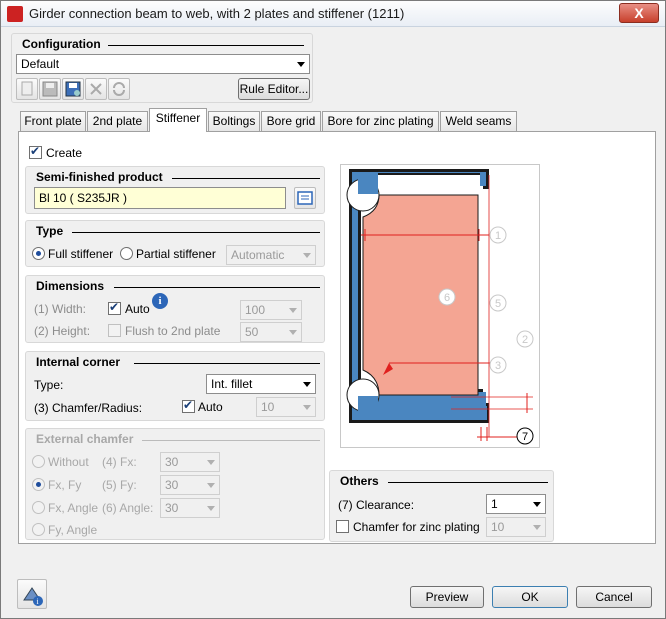 This screenshot has height=619, width=666. I want to click on corner-value-select: 10, so click(286, 407).